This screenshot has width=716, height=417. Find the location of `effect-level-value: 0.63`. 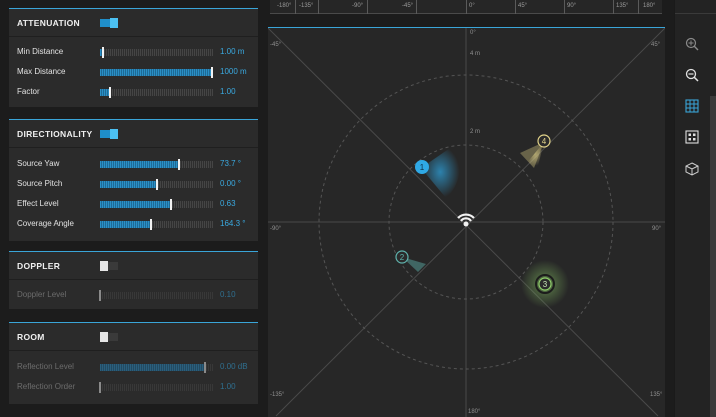

effect-level-value: 0.63 is located at coordinates (228, 203).